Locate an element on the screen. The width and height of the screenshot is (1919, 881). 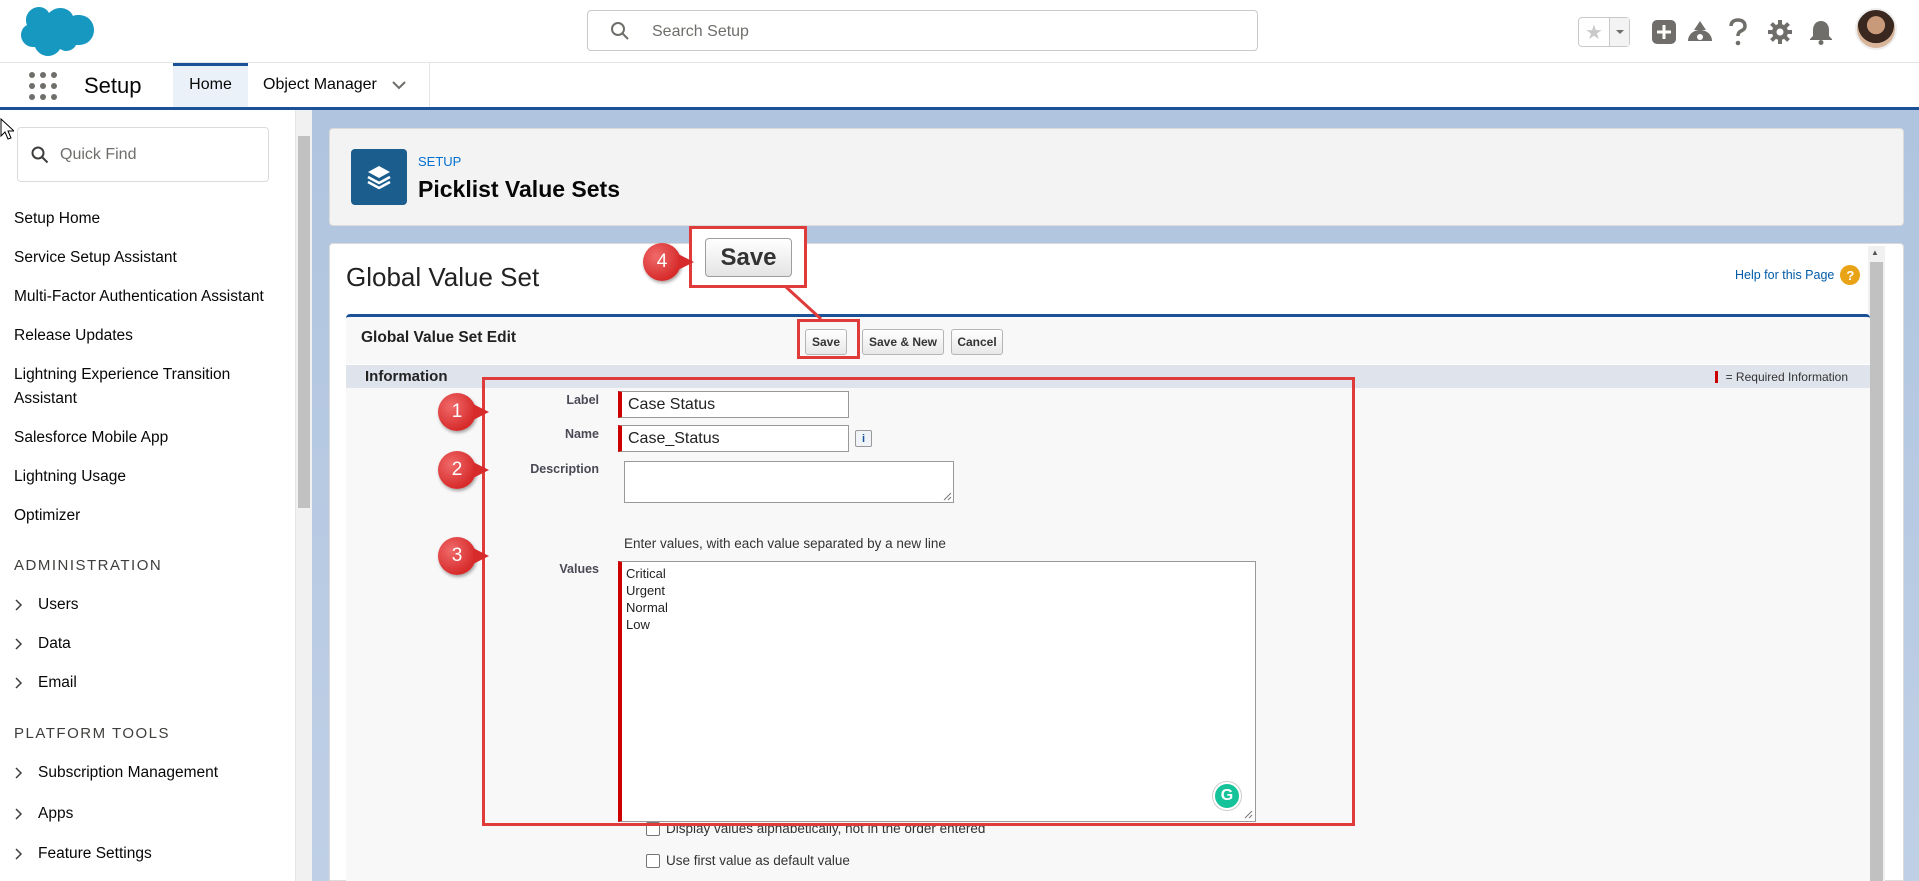
sidebar-item-subscription-management: Subscription Management is located at coordinates (116, 773).